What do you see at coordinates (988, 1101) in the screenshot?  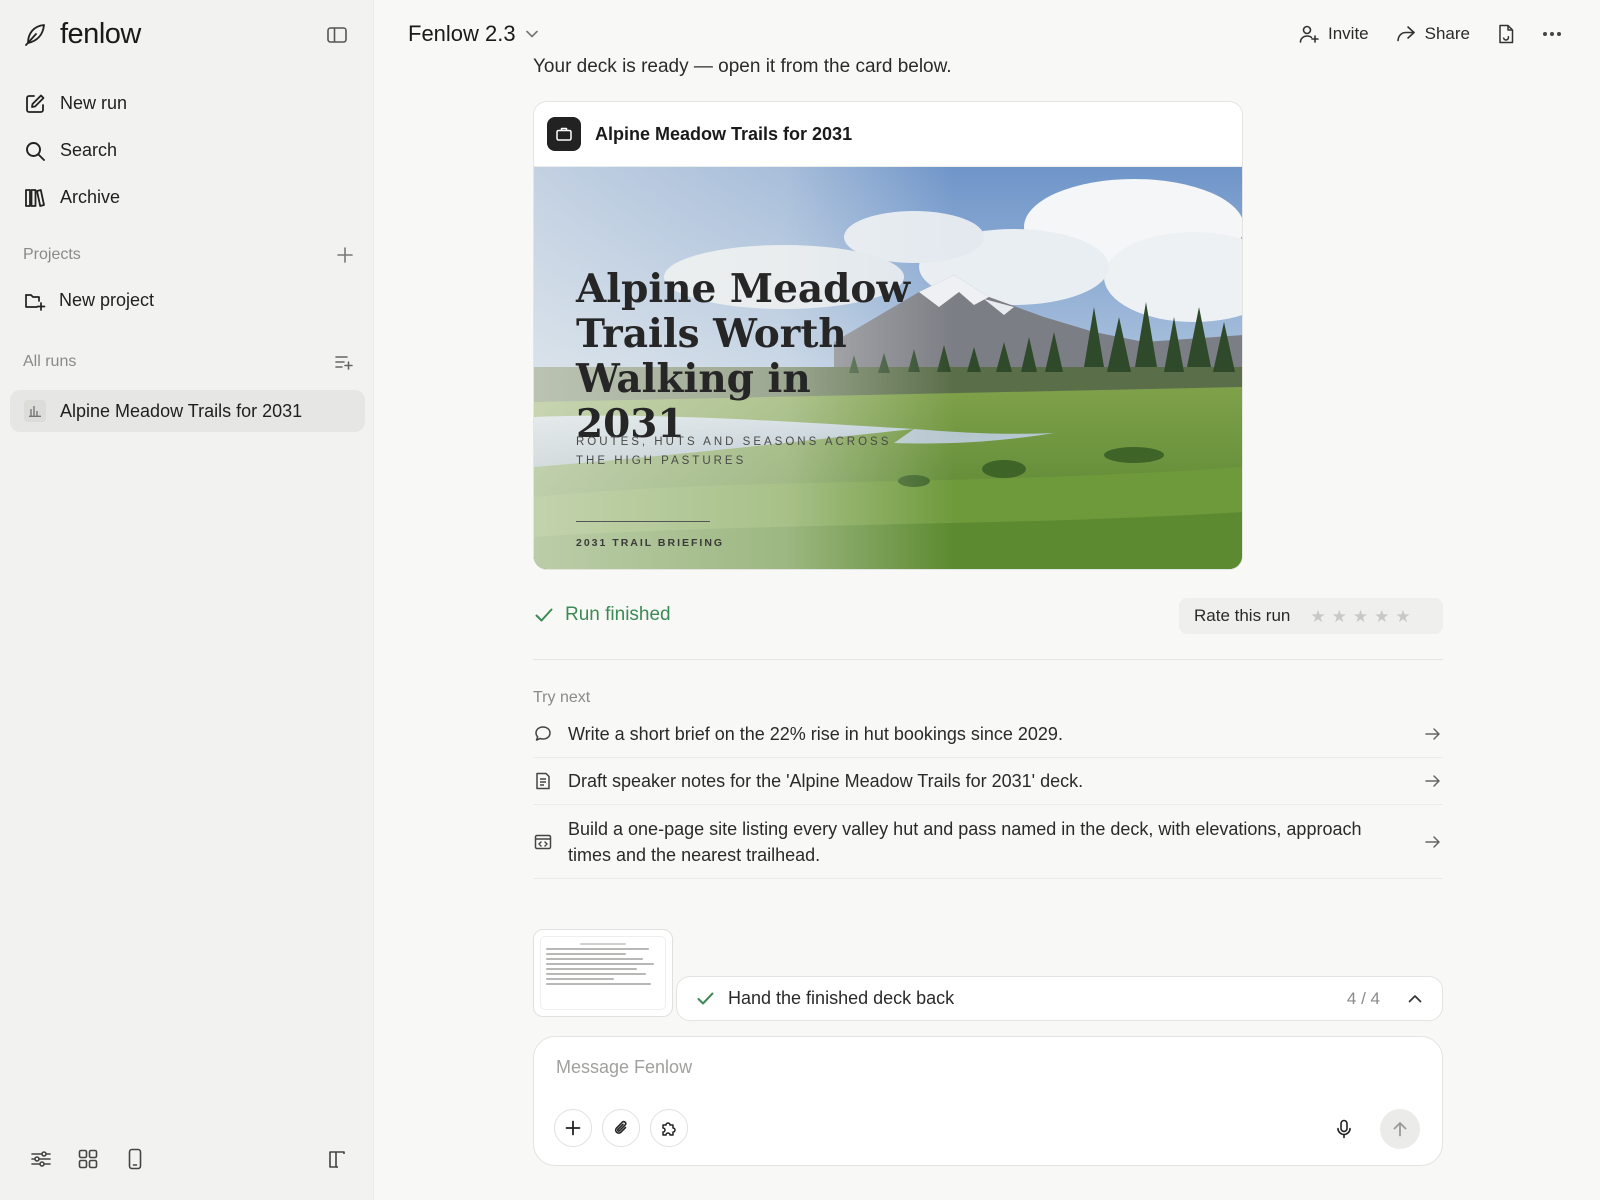 I see `message-composer` at bounding box center [988, 1101].